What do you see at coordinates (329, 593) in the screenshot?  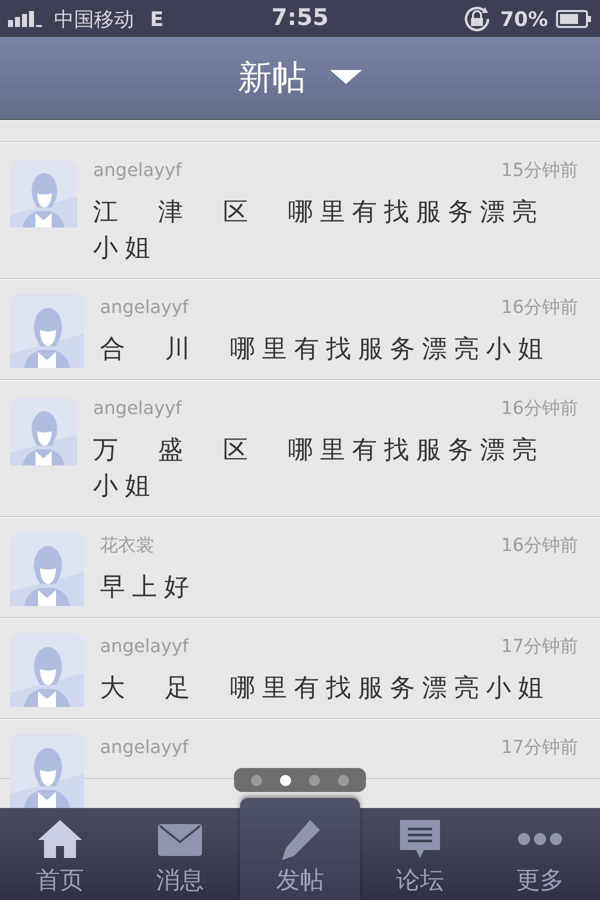 I see `post-title: 早上好` at bounding box center [329, 593].